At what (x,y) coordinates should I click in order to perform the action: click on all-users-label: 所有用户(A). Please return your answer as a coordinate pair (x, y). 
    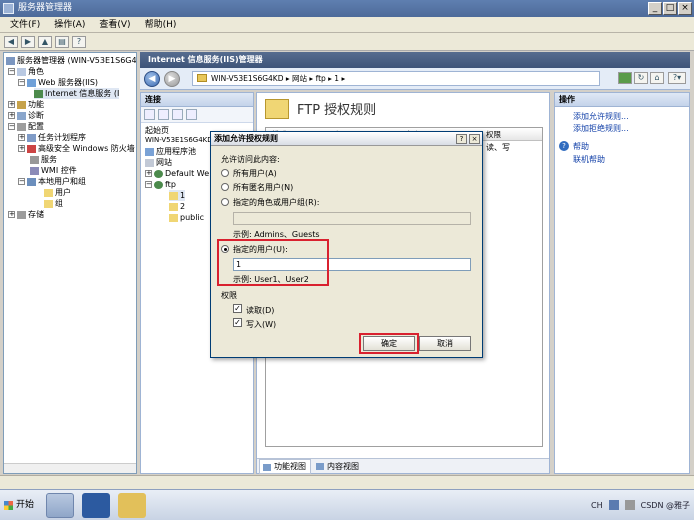
    Looking at the image, I should click on (255, 173).